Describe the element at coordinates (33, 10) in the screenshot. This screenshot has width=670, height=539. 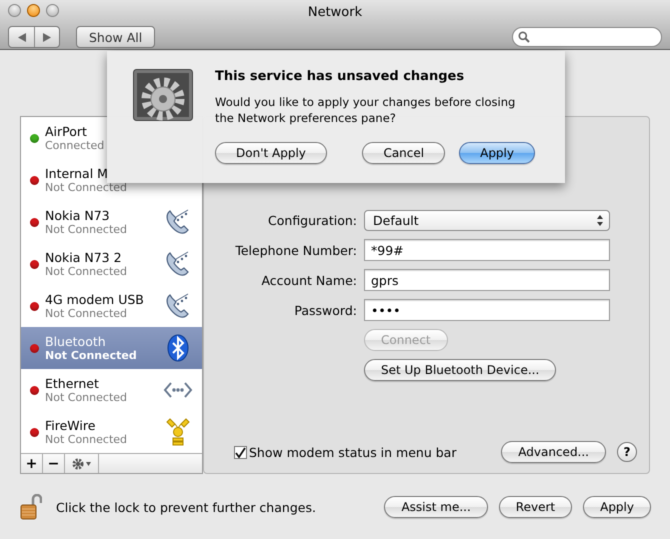
I see `minimize-button` at that location.